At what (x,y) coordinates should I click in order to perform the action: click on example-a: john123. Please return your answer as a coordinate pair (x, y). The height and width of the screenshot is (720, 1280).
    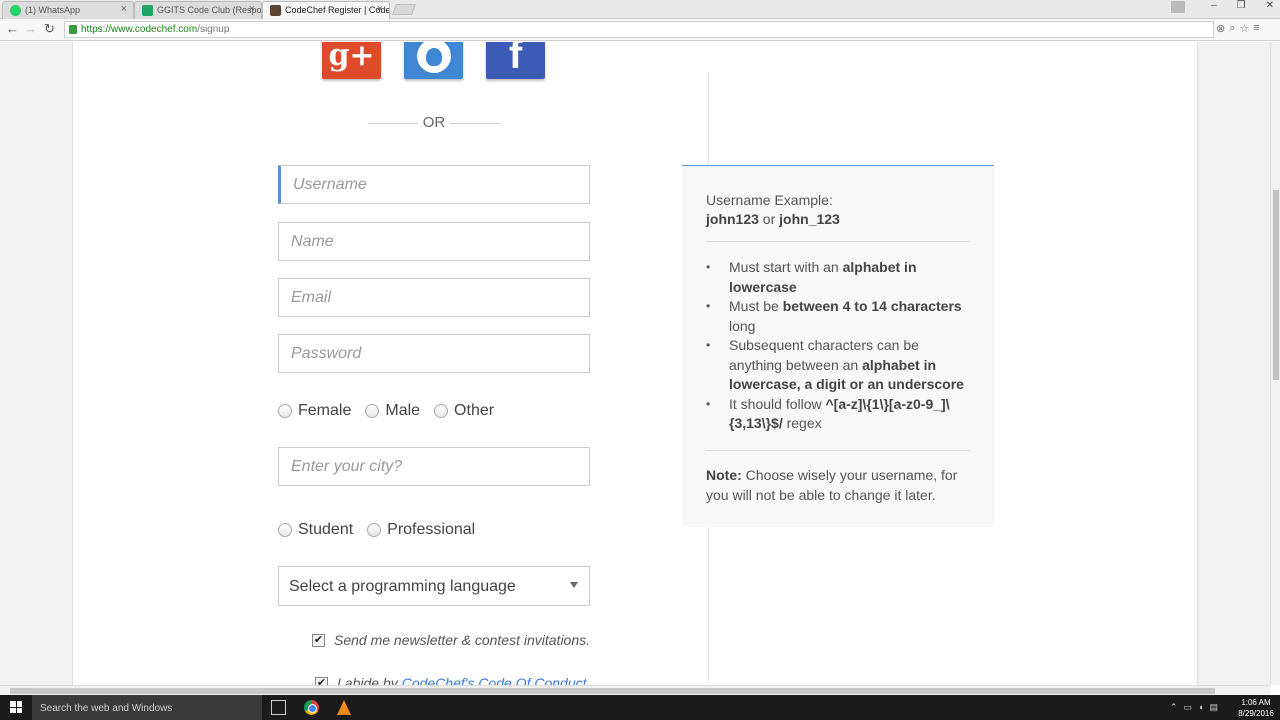
    Looking at the image, I should click on (732, 219).